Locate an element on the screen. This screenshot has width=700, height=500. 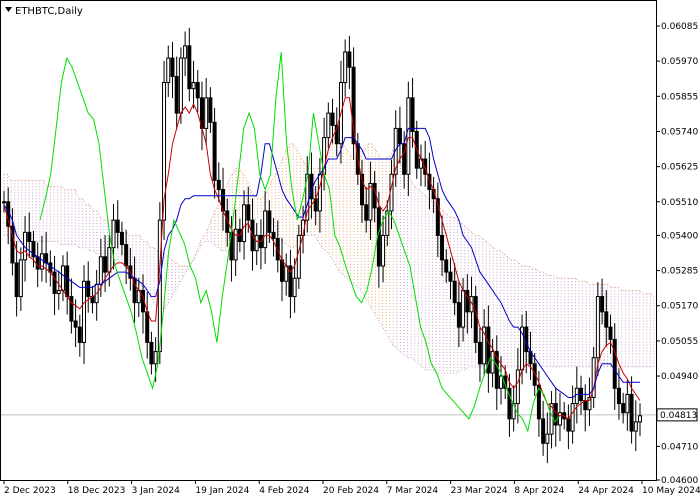
y-tick-label: 0.05055 is located at coordinates (679, 342).